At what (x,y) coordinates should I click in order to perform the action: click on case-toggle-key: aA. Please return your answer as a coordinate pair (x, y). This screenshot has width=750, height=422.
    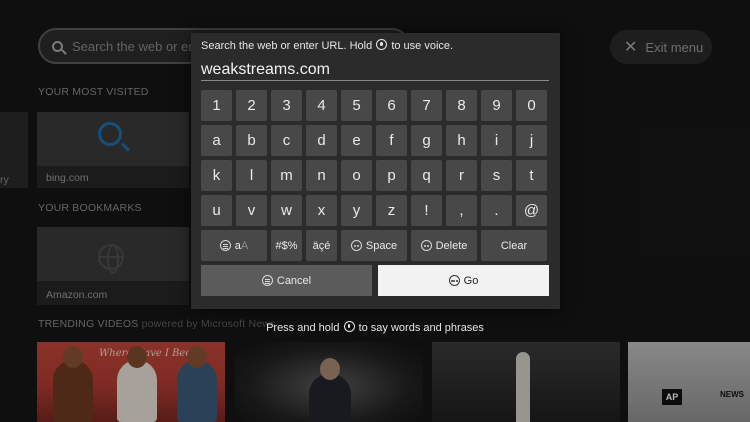
    Looking at the image, I should click on (234, 245).